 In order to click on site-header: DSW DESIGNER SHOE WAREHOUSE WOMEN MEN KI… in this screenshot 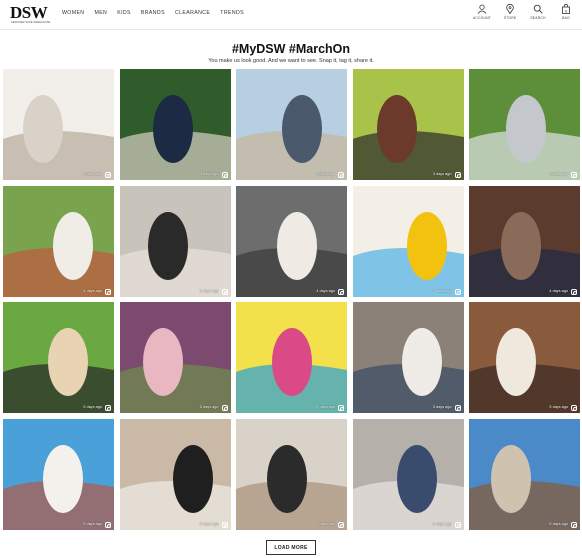, I will do `click(291, 15)`.